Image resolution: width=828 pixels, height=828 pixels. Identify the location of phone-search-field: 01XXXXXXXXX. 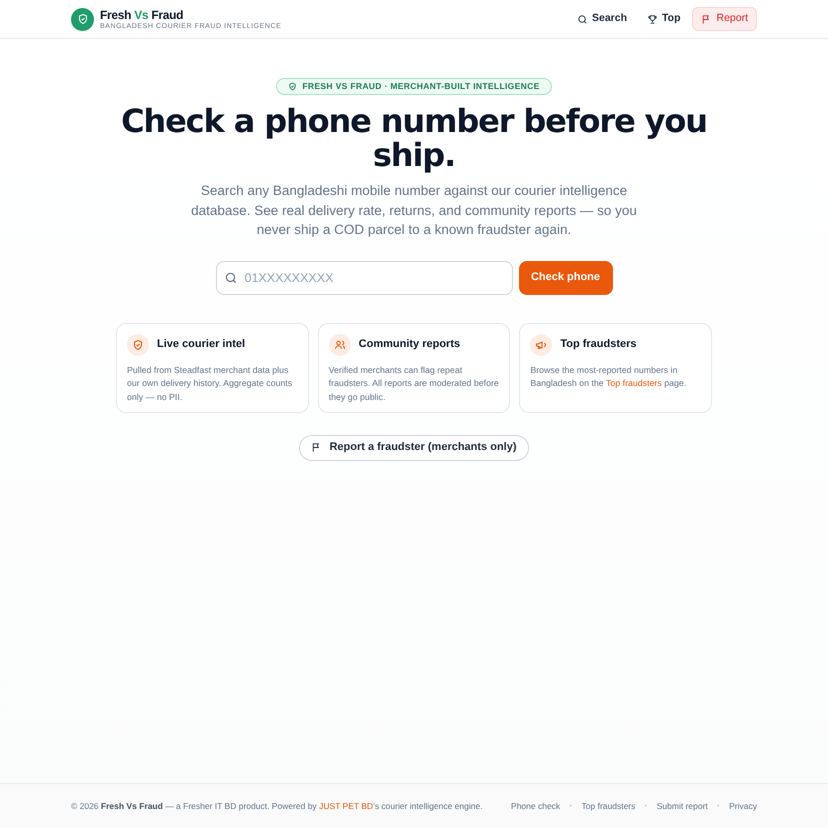
(364, 277).